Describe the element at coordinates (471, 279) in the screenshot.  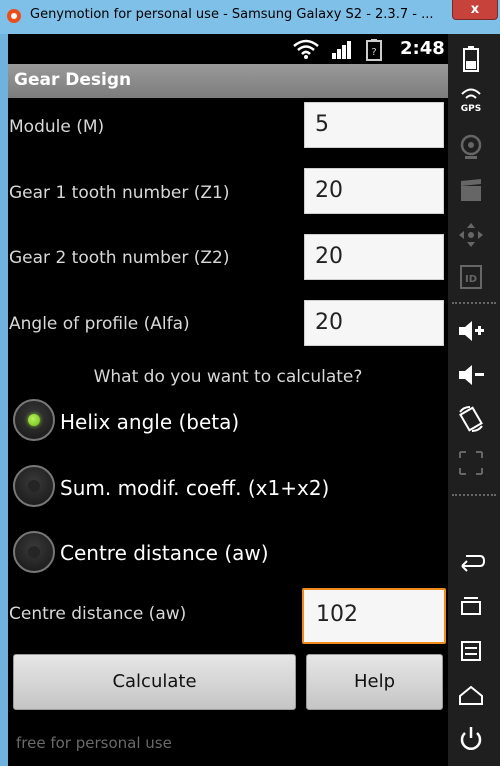
I see `id-text: ID` at that location.